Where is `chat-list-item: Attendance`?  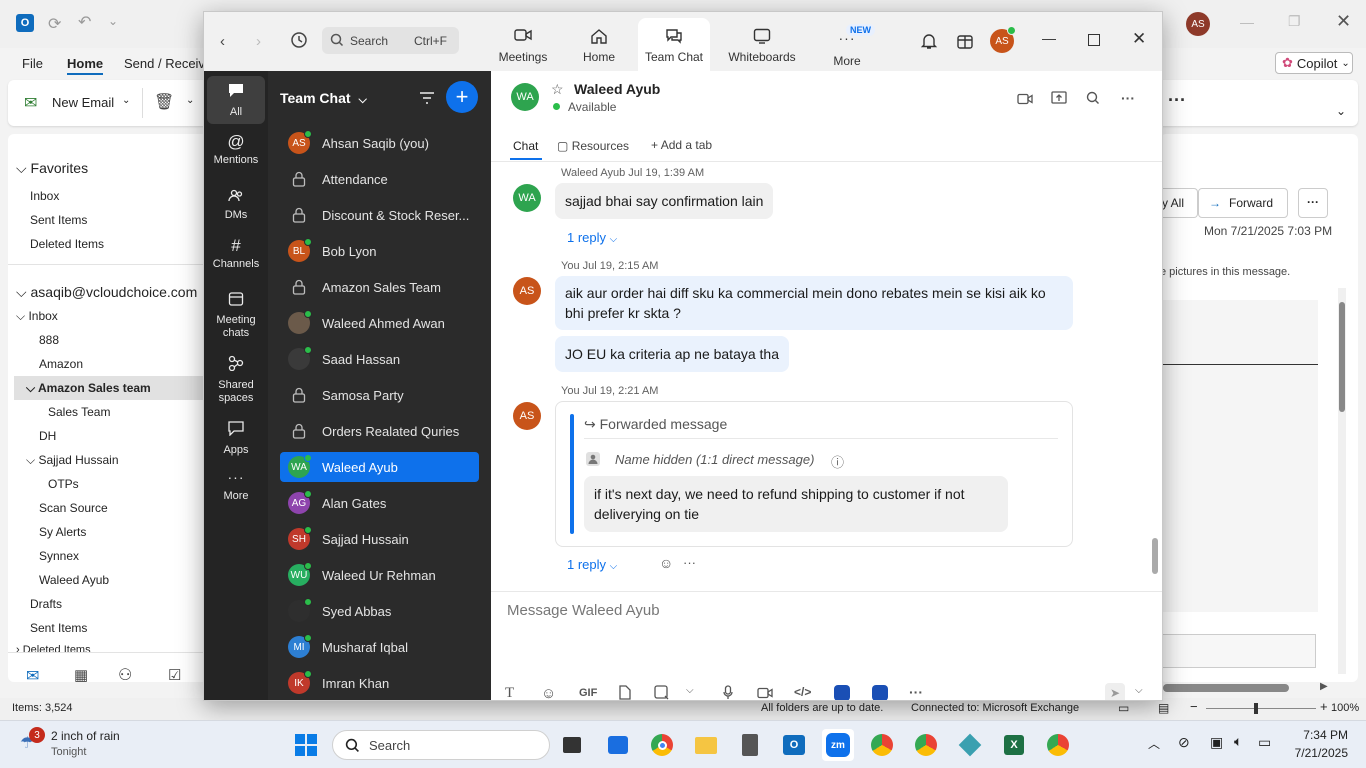 chat-list-item: Attendance is located at coordinates (379, 179).